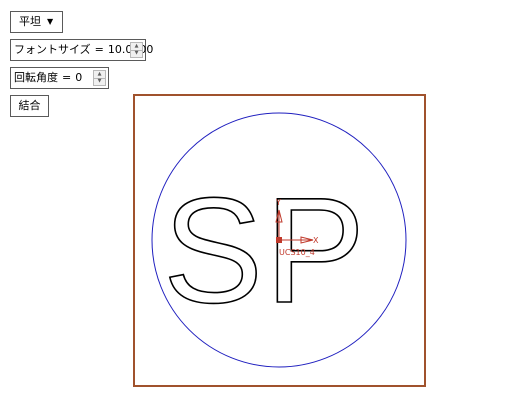 This screenshot has height=405, width=524. I want to click on ucs-origin-marker, so click(279, 240).